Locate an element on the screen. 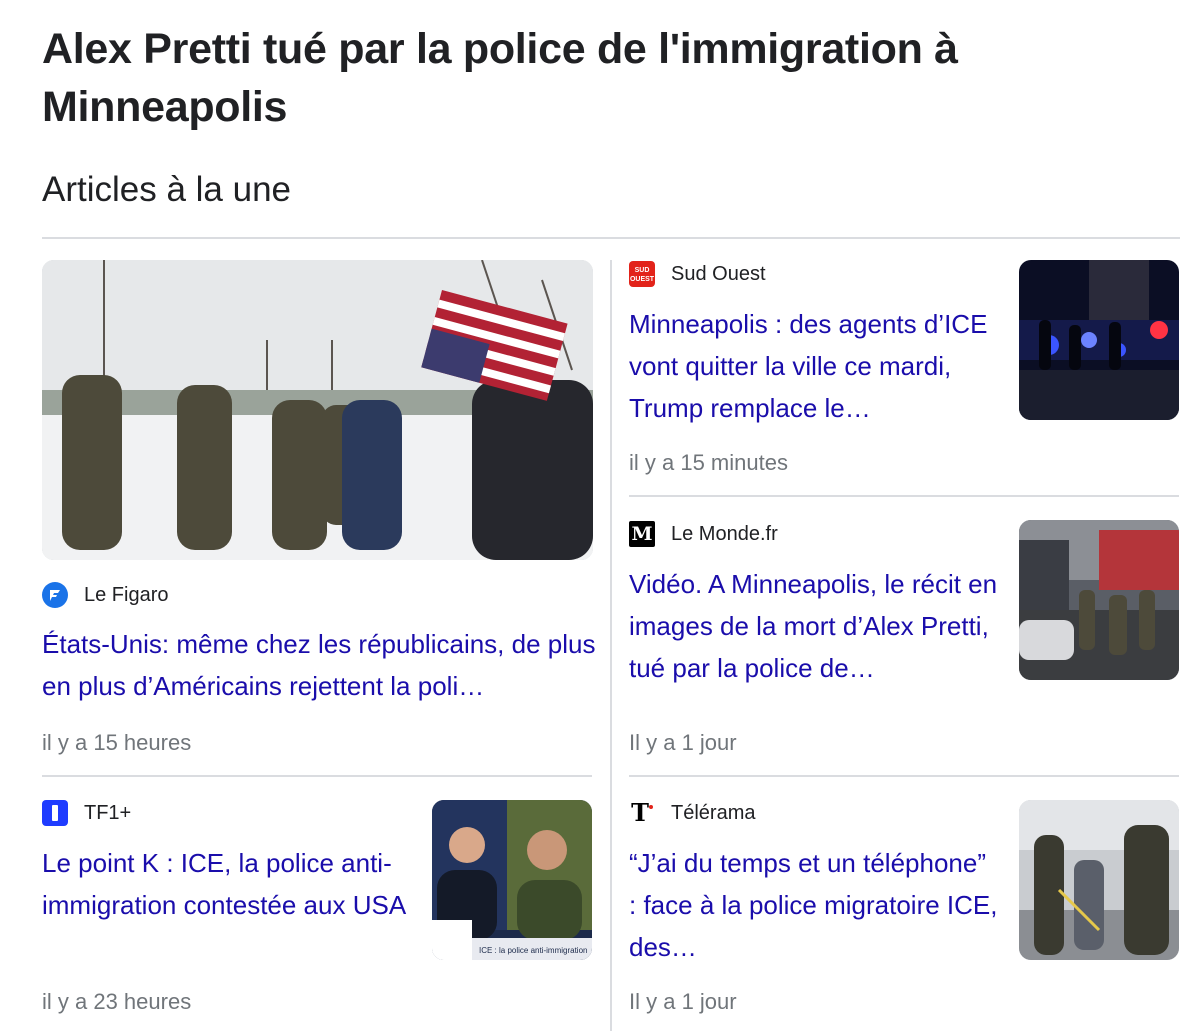 This screenshot has width=1200, height=1031. article-source: Le Figaro is located at coordinates (105, 595).